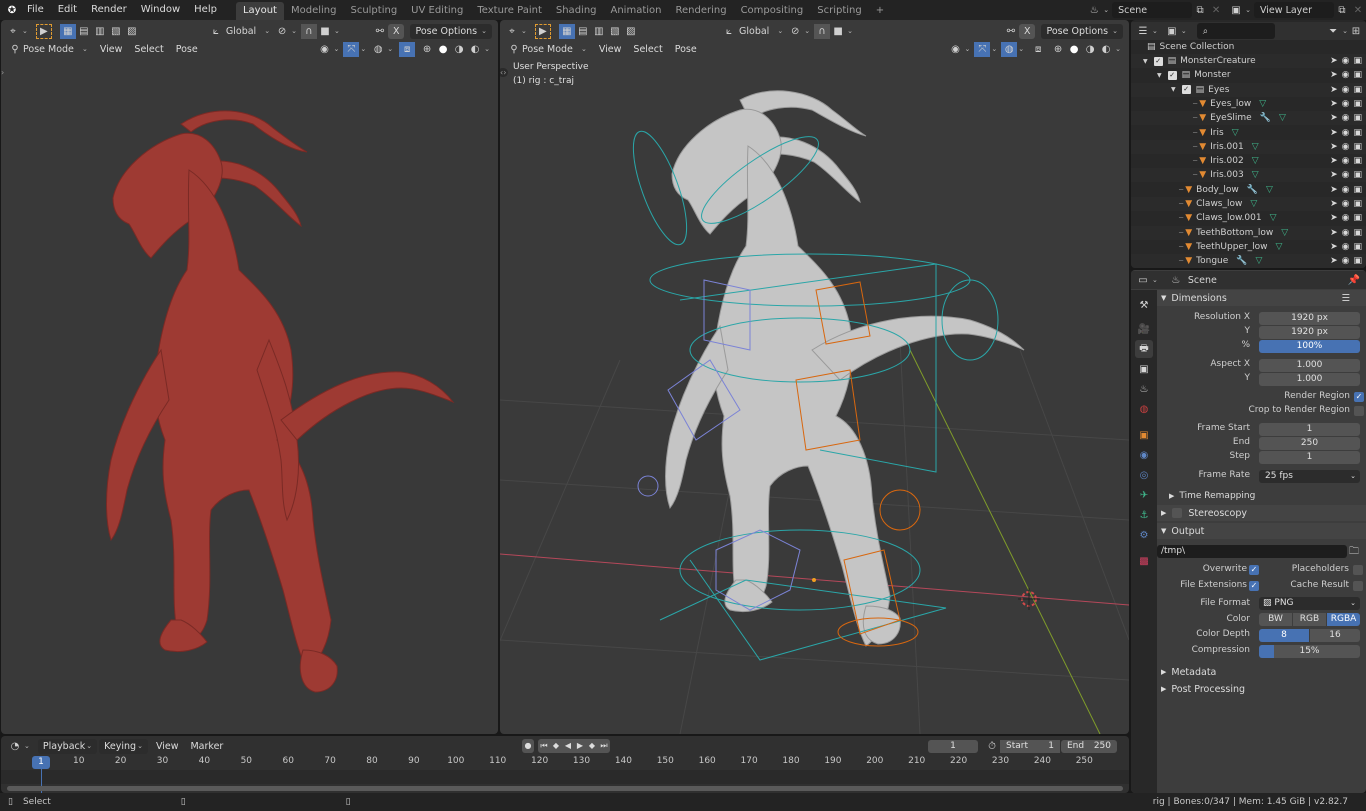 The image size is (1366, 811). What do you see at coordinates (700, 11) in the screenshot?
I see `tab-rendering: Rendering` at bounding box center [700, 11].